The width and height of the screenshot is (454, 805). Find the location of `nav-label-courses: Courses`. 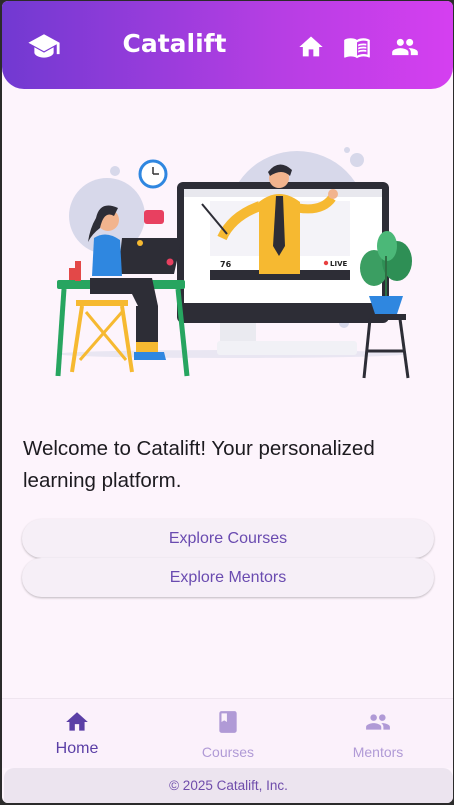

nav-label-courses: Courses is located at coordinates (228, 752).